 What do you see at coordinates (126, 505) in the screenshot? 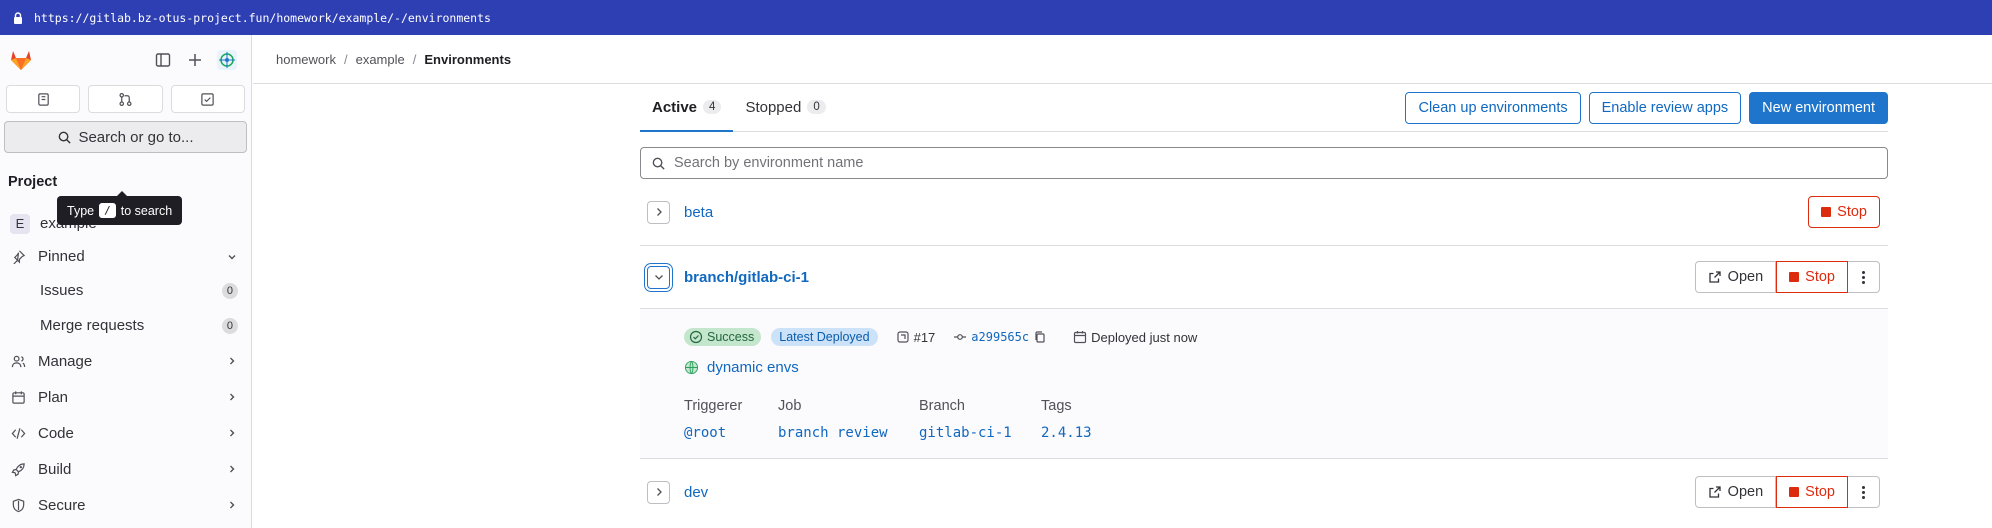
I see `sidebar-item-secure: Secure` at bounding box center [126, 505].